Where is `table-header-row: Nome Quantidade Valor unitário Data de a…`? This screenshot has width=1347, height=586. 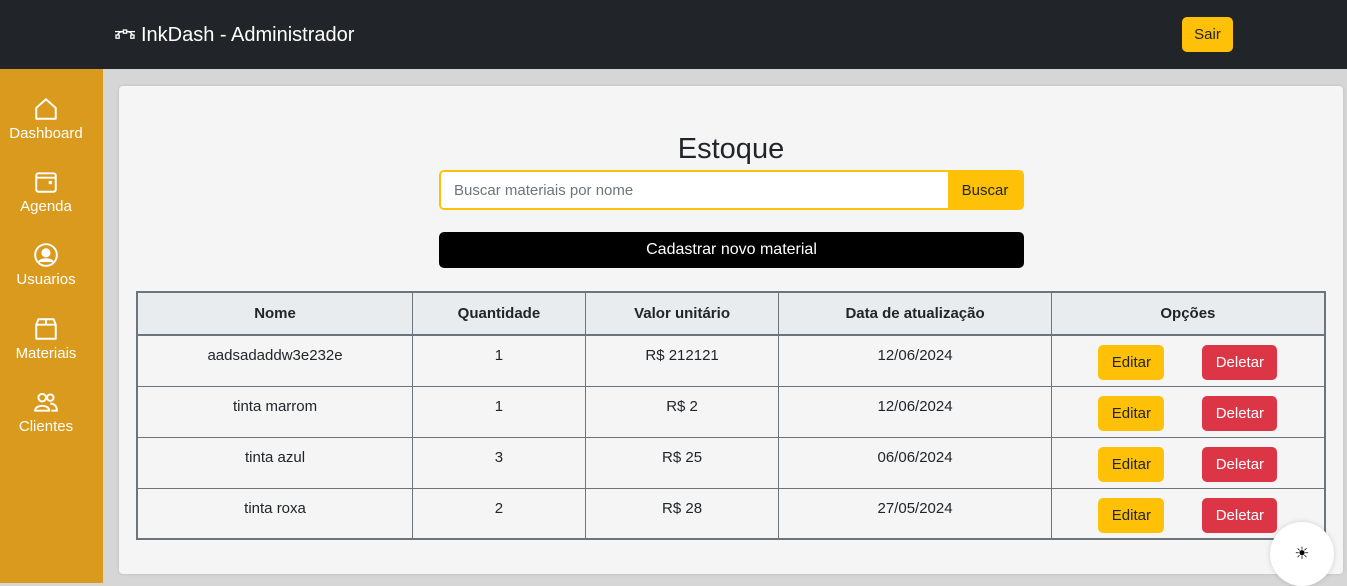 table-header-row: Nome Quantidade Valor unitário Data de a… is located at coordinates (731, 313).